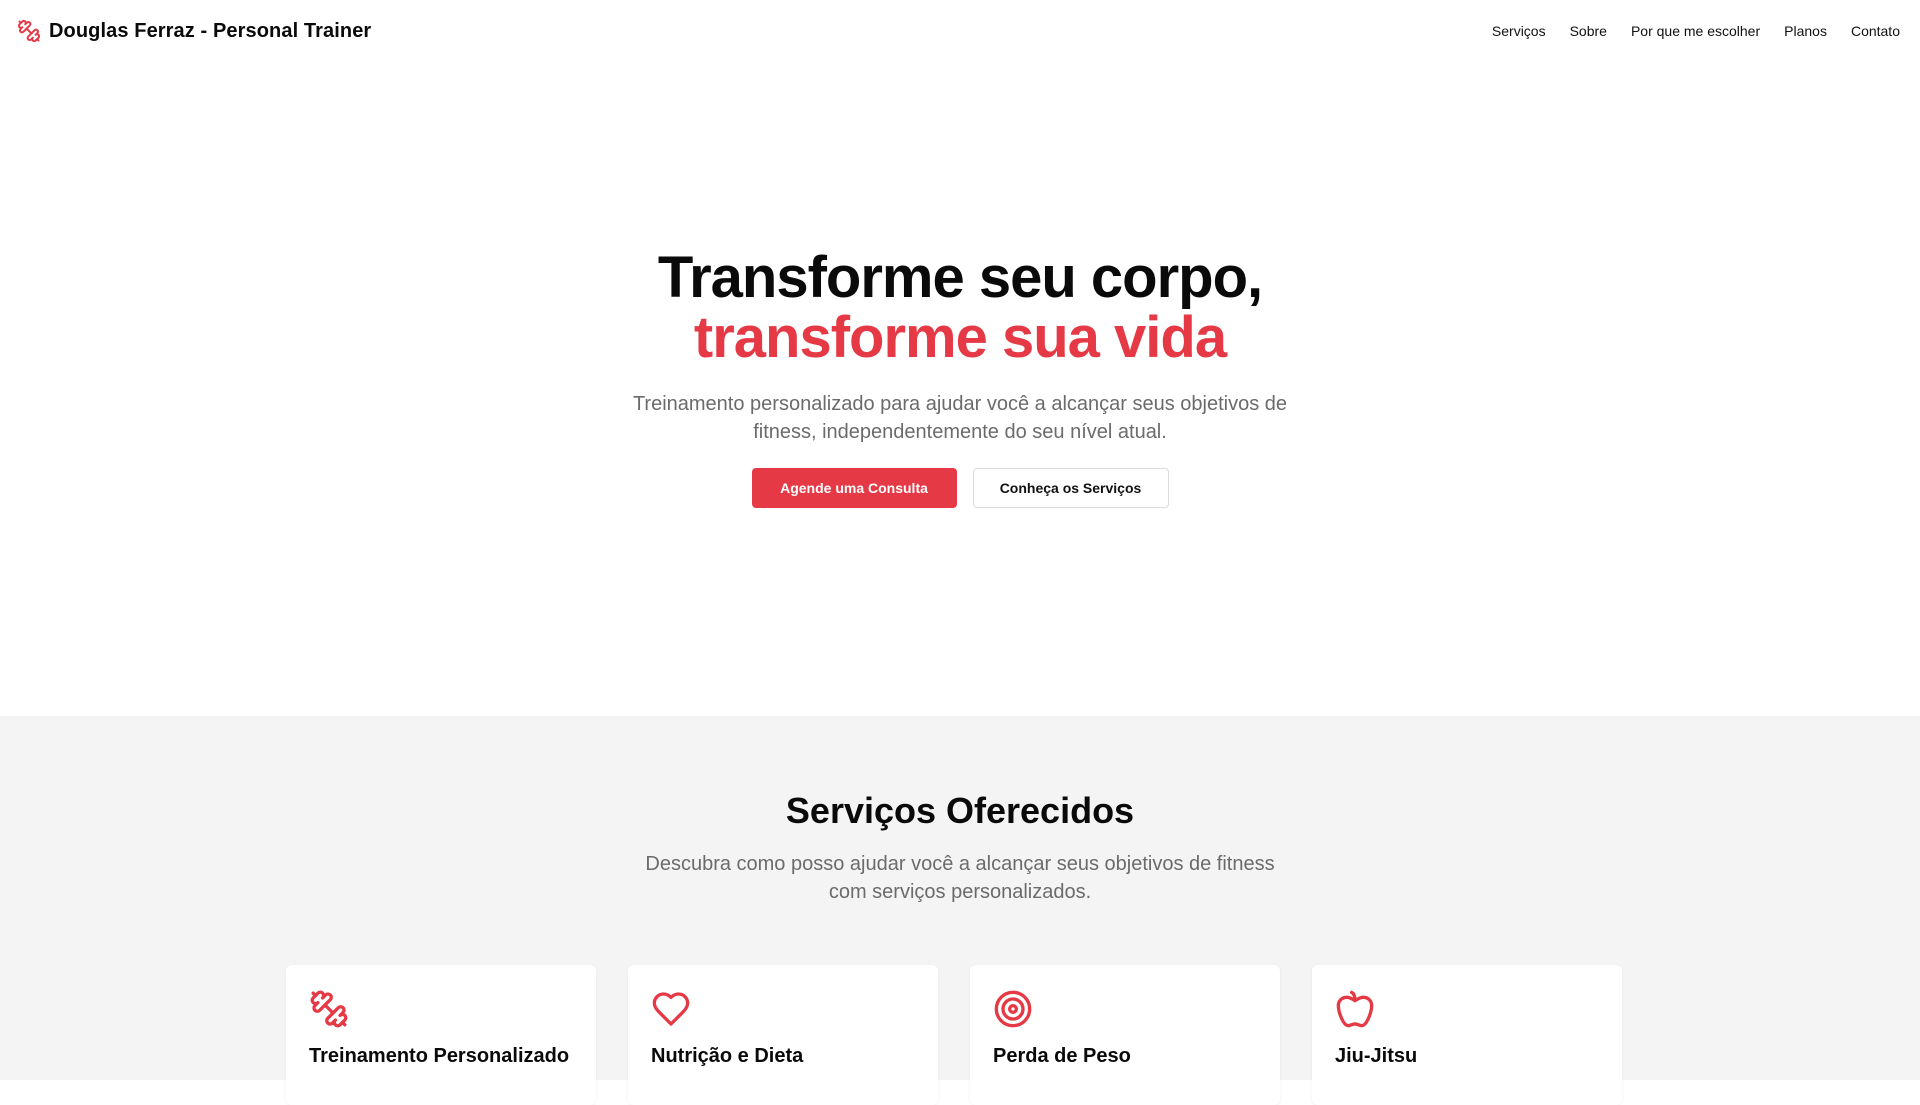 The height and width of the screenshot is (1105, 1920). I want to click on hero-buttons: Agende uma Consulta Conheça os Serviços, so click(960, 488).